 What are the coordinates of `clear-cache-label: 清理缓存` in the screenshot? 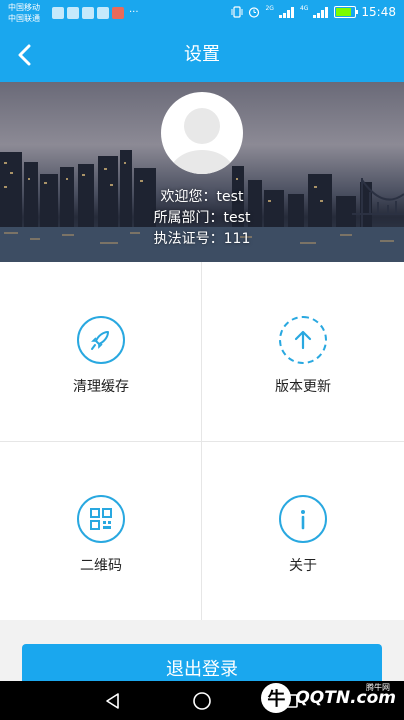 It's located at (101, 387).